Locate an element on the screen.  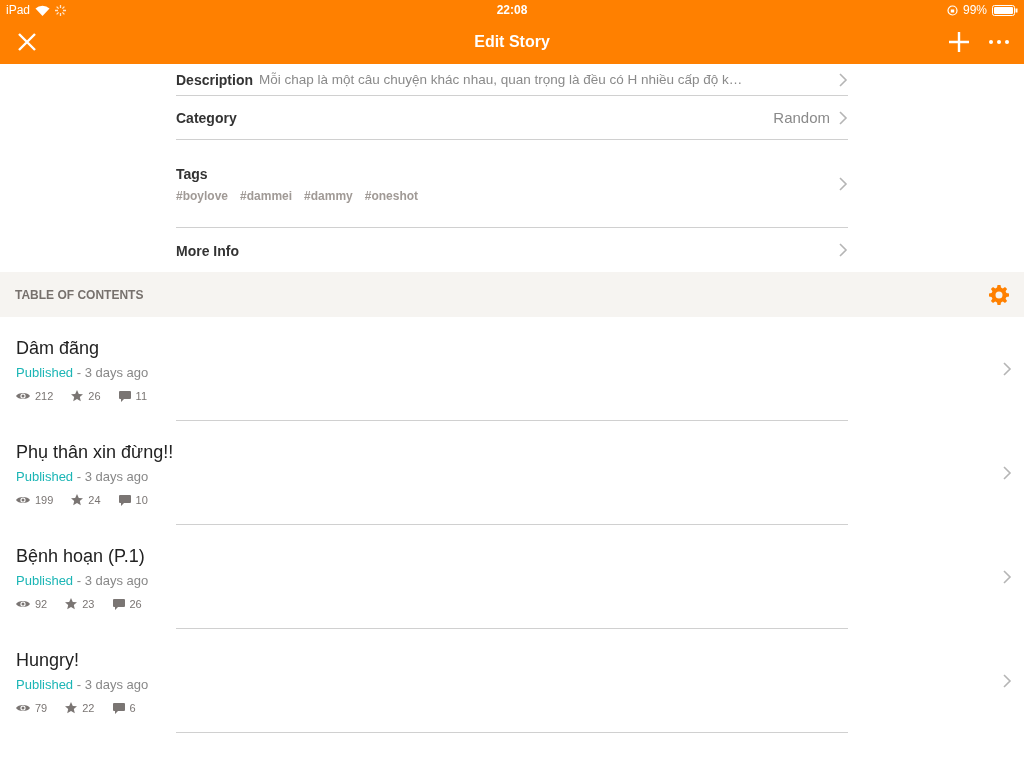
comment-count: 11 is located at coordinates (141, 396).